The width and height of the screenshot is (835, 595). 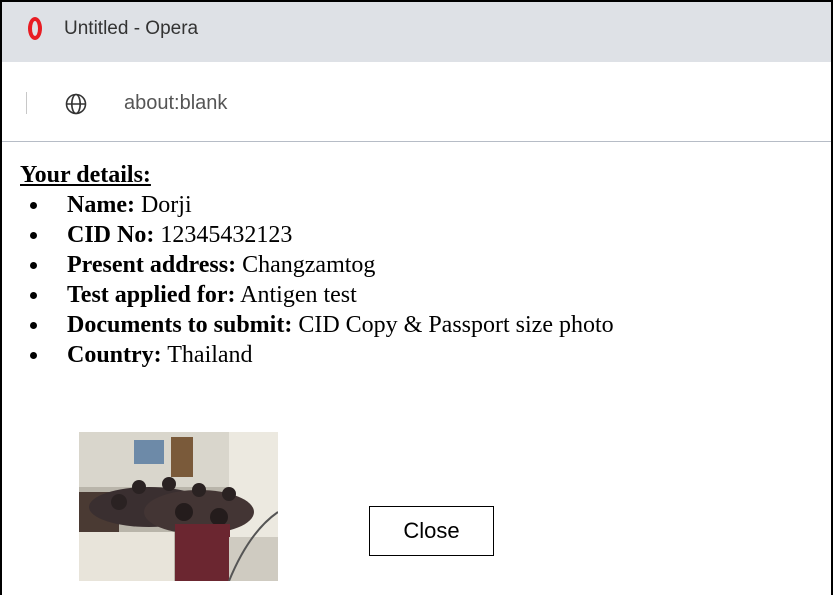 I want to click on globe-icon, so click(x=76, y=104).